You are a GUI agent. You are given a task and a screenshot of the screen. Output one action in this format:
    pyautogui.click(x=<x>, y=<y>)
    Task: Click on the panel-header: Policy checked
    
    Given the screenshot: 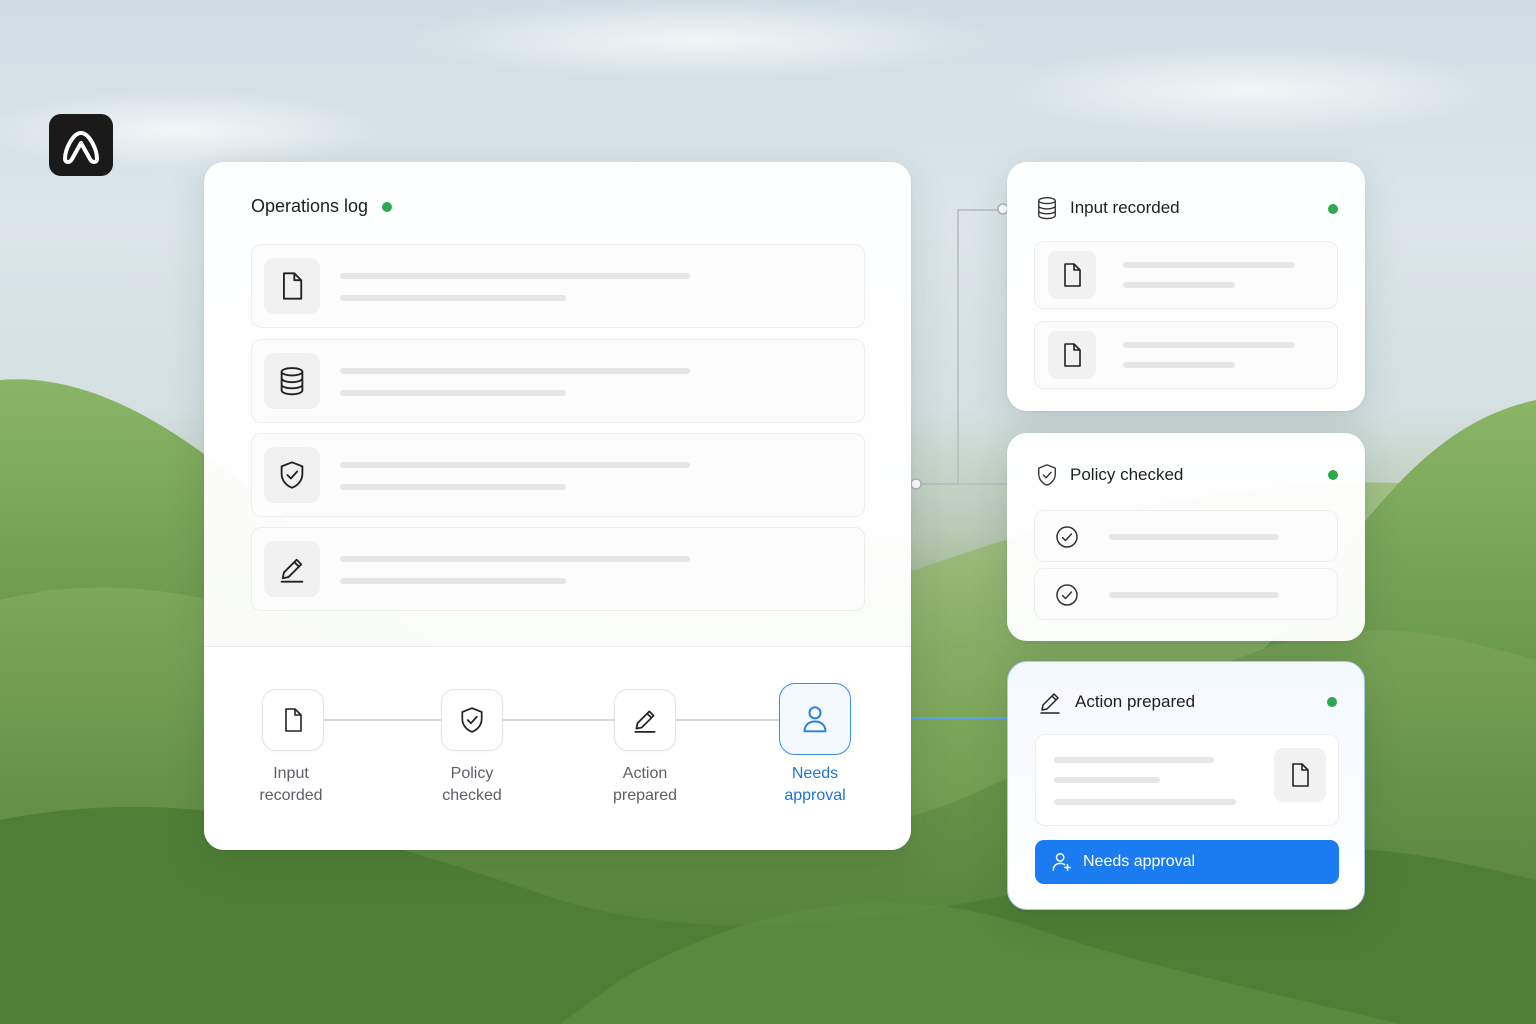 What is the action you would take?
    pyautogui.click(x=1109, y=475)
    